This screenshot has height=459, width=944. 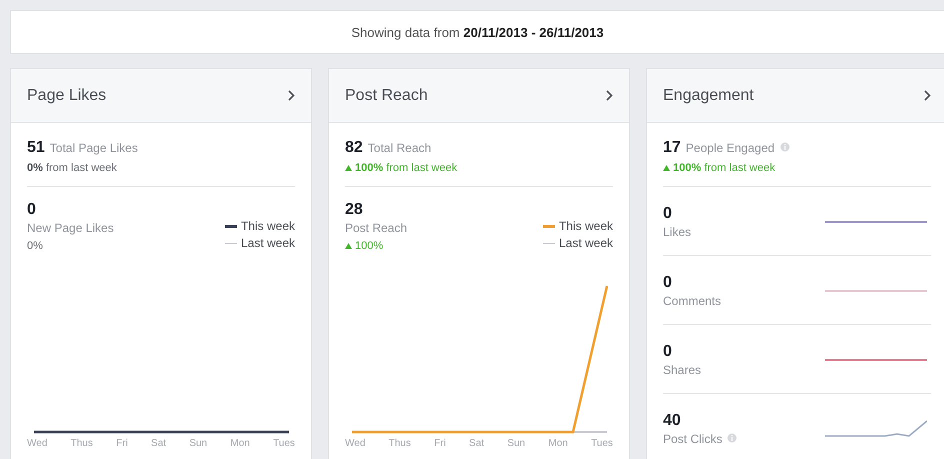 What do you see at coordinates (672, 421) in the screenshot?
I see `metric-value: 40` at bounding box center [672, 421].